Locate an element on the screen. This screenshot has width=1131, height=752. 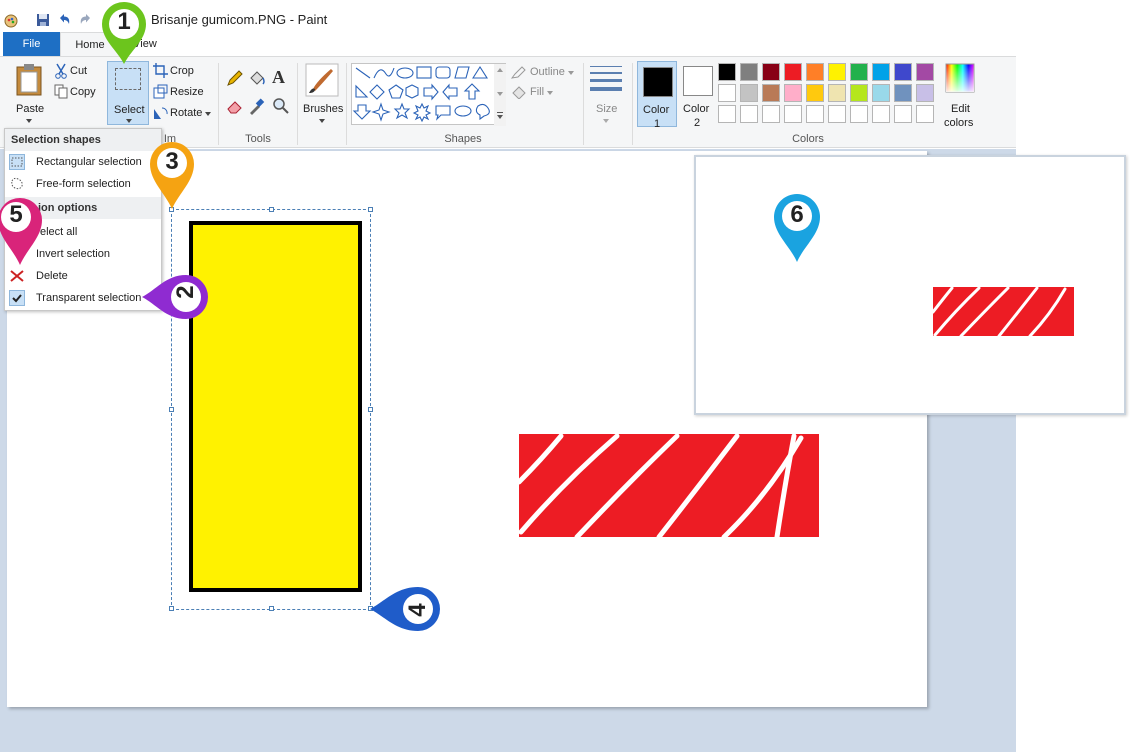
marker-1-label: 1 is located at coordinates (124, 21).